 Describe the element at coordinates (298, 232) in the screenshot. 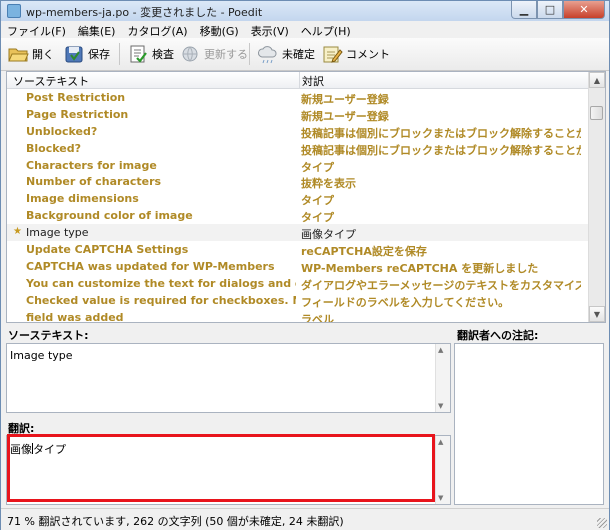

I see `table-row: ★ Image type 画像タイプ` at that location.